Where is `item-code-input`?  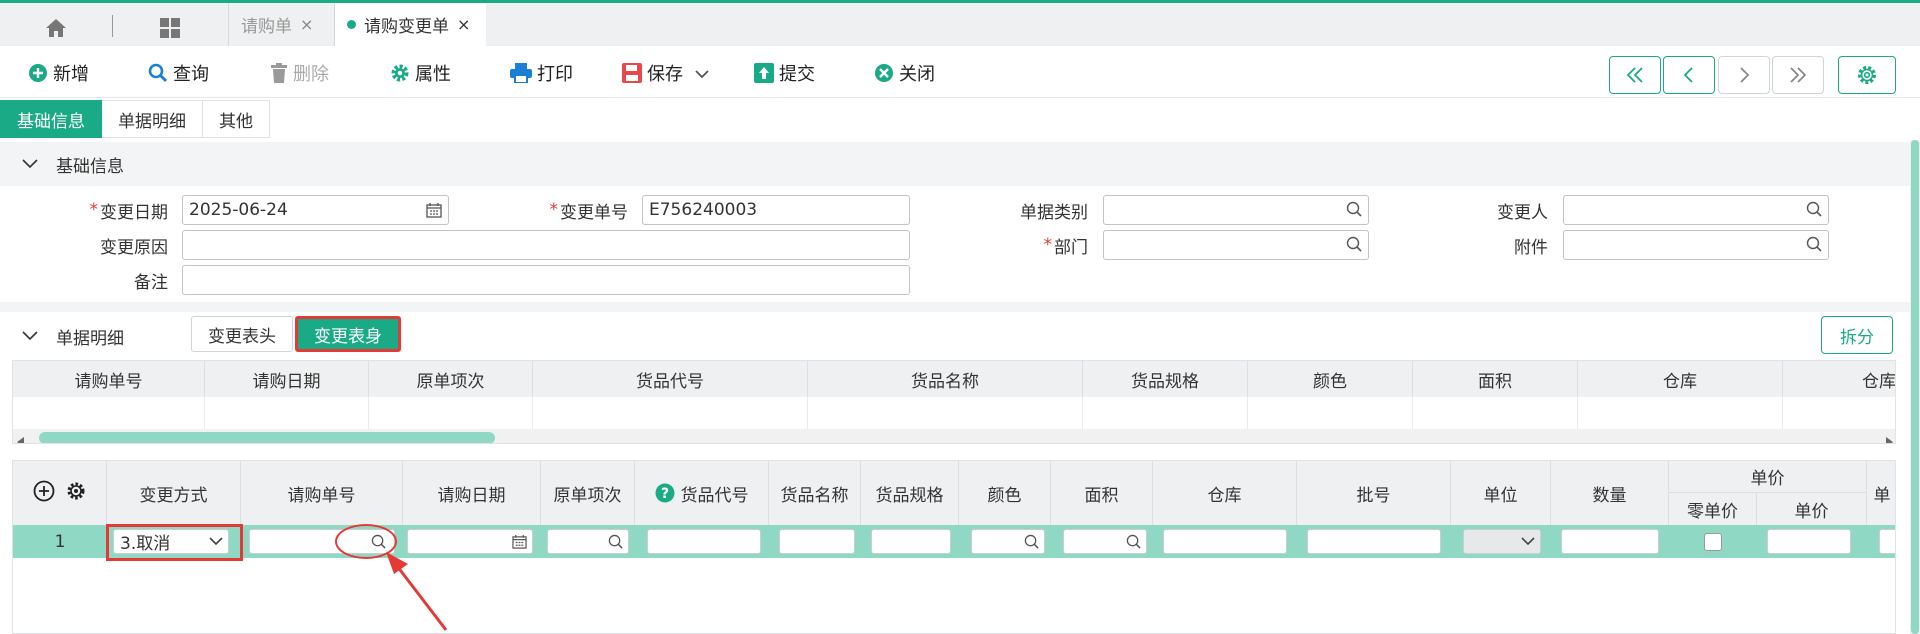
item-code-input is located at coordinates (704, 541).